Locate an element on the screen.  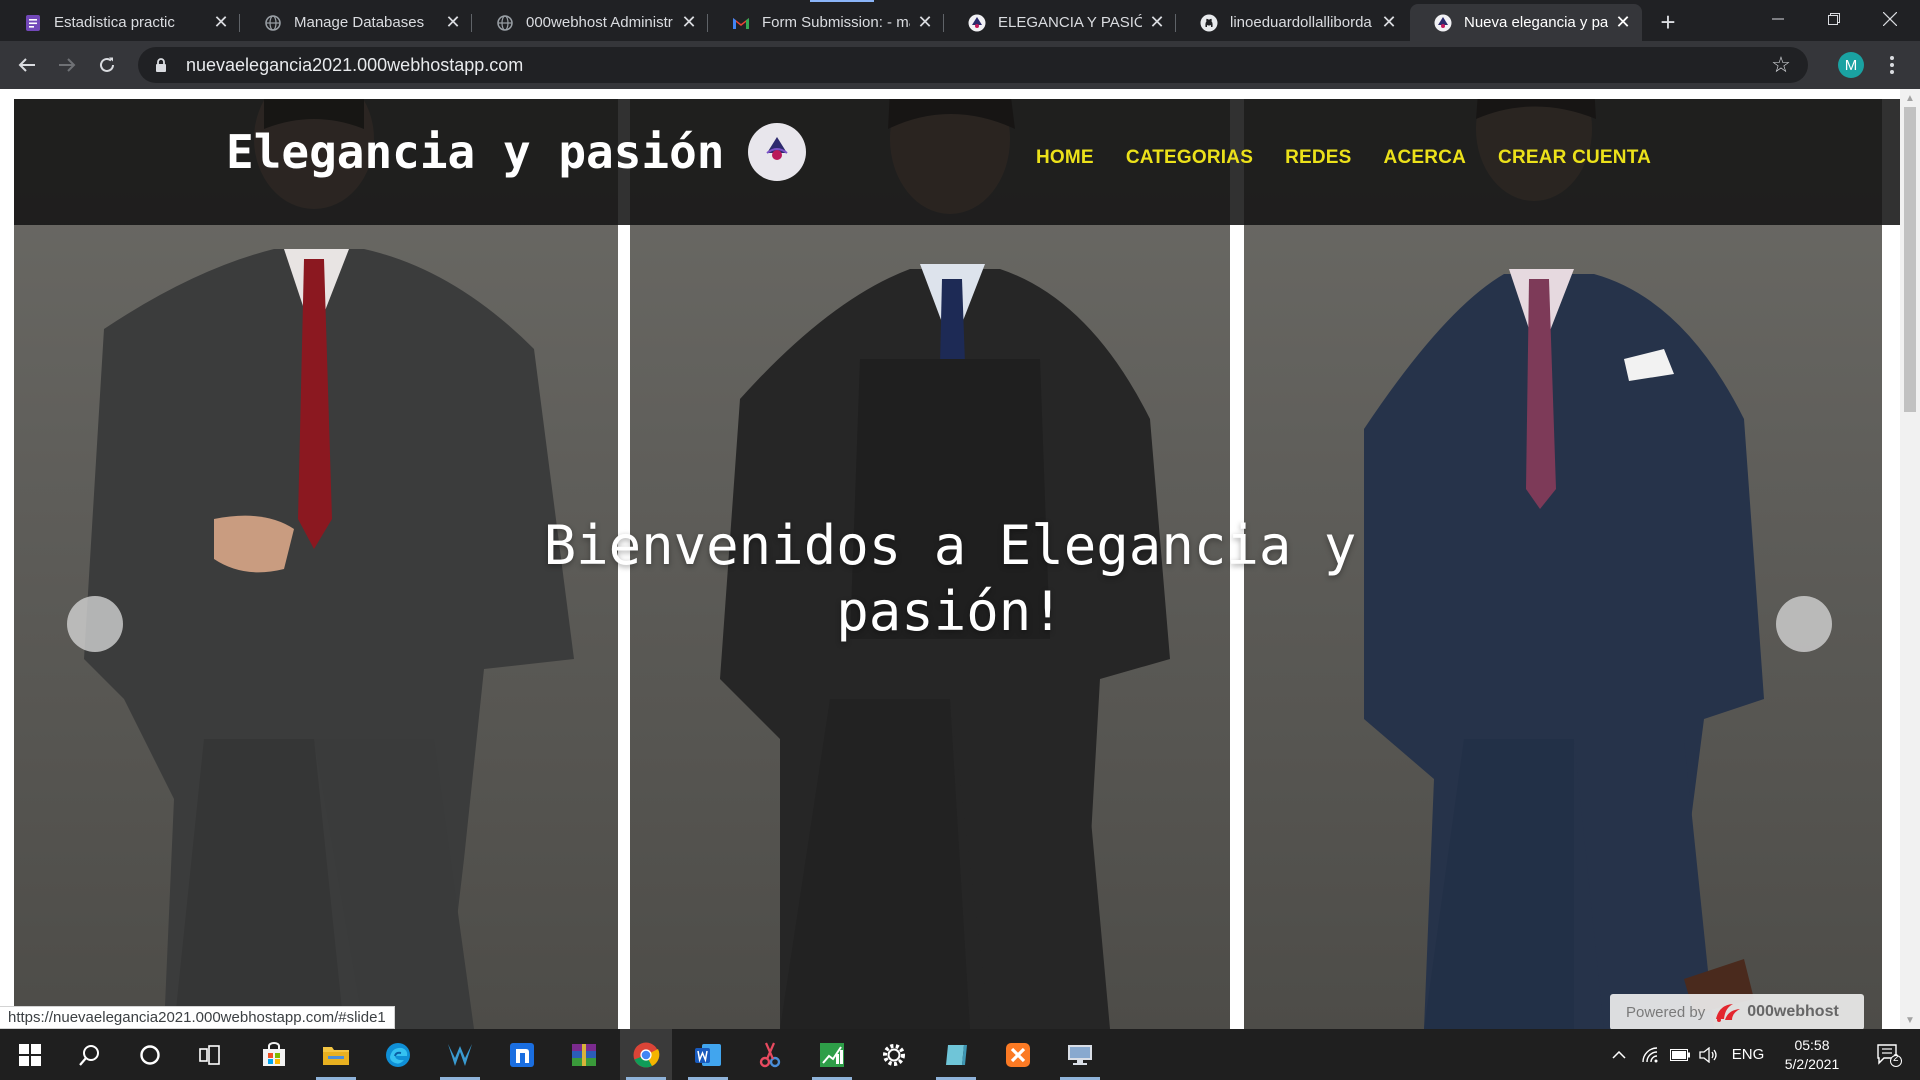
arrow-left-icon is located at coordinates (26, 65).